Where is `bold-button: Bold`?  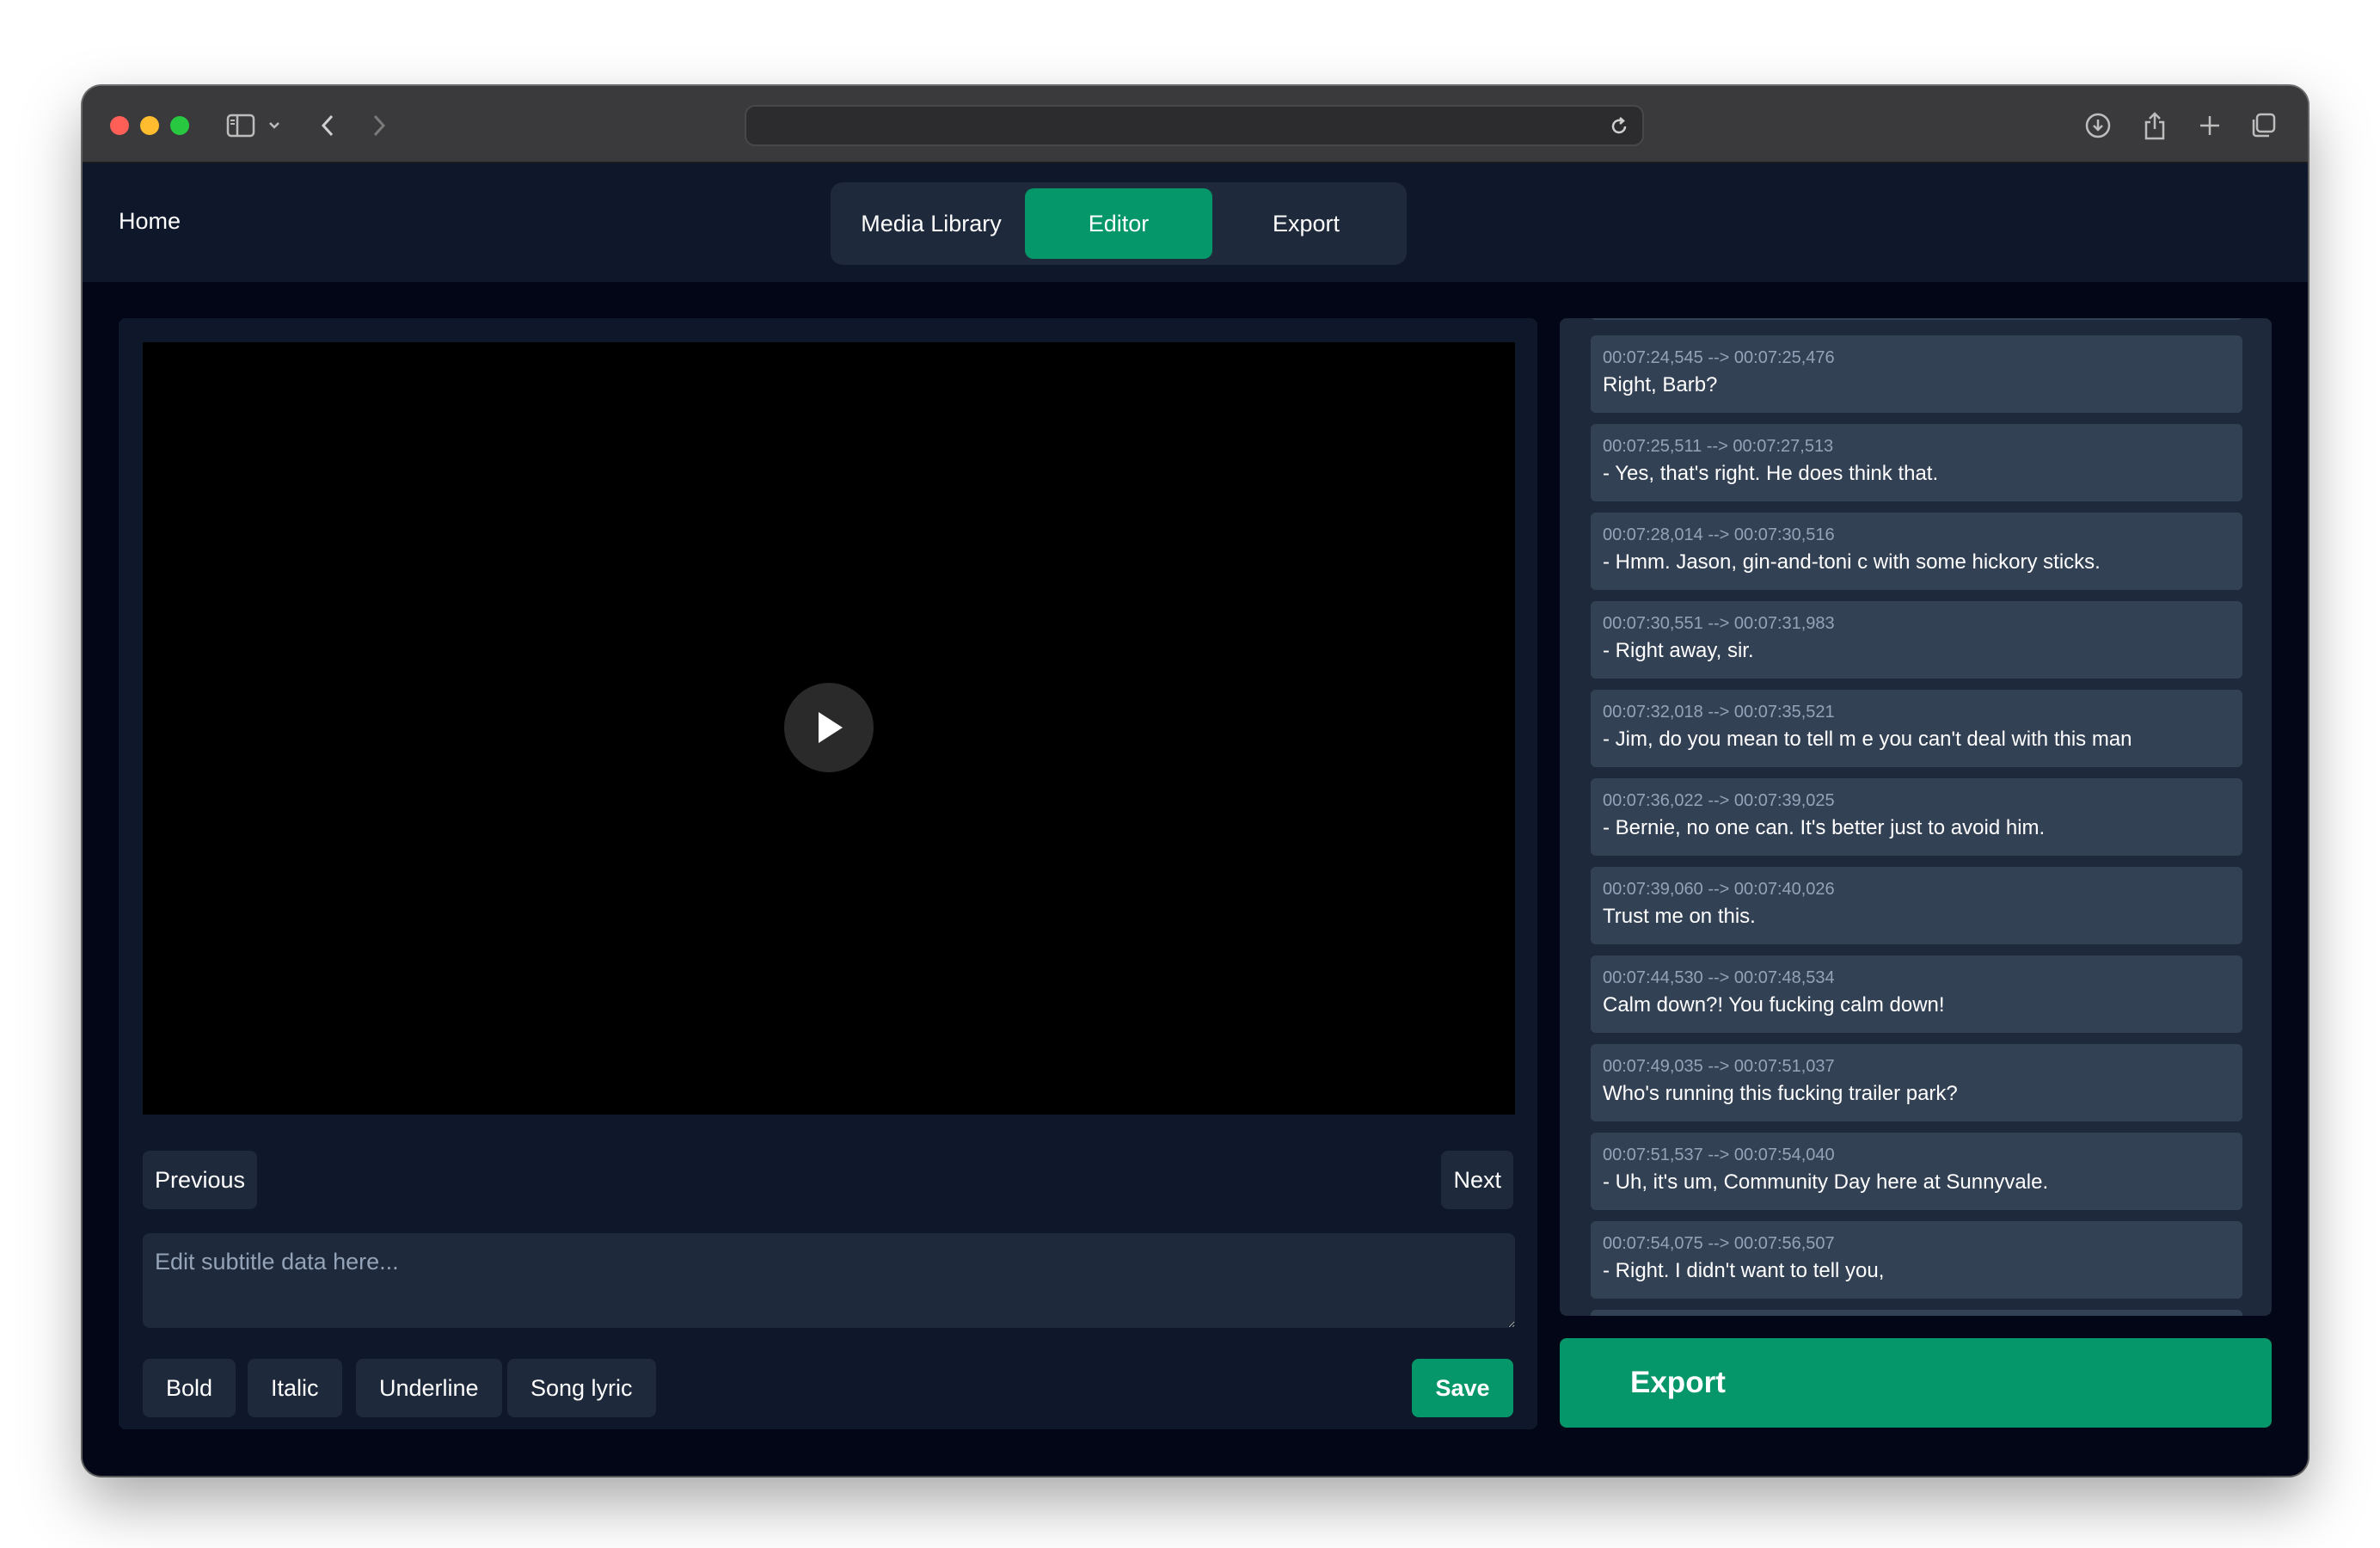
bold-button: Bold is located at coordinates (190, 1388).